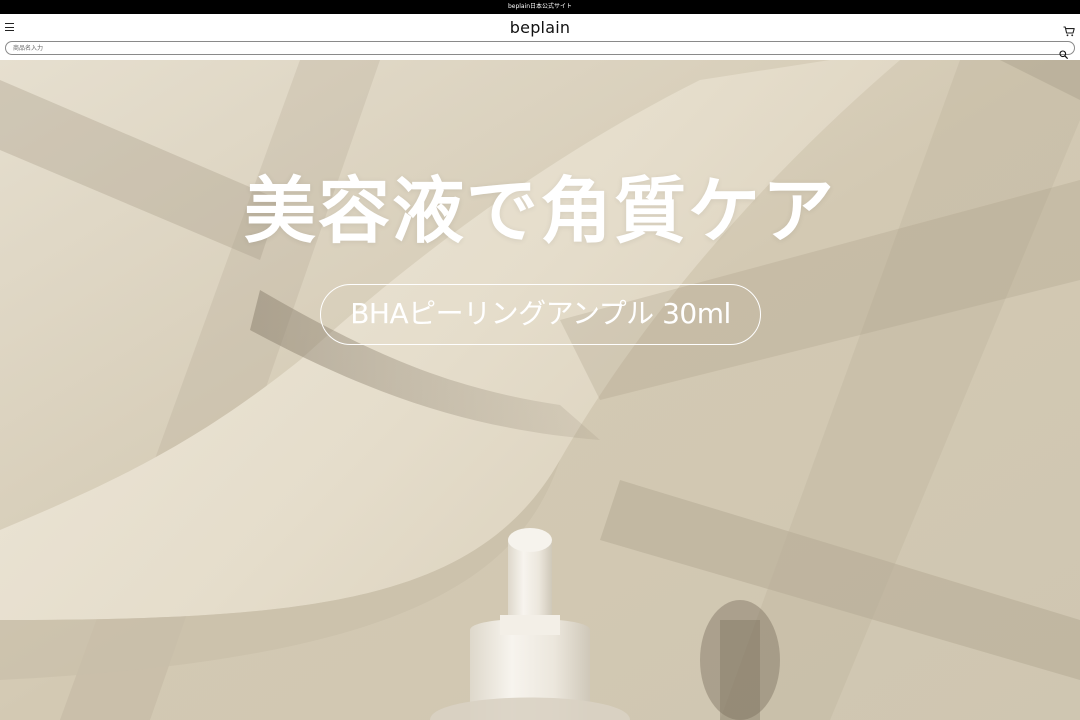 This screenshot has height=720, width=1080. What do you see at coordinates (1063, 51) in the screenshot?
I see `search-icon` at bounding box center [1063, 51].